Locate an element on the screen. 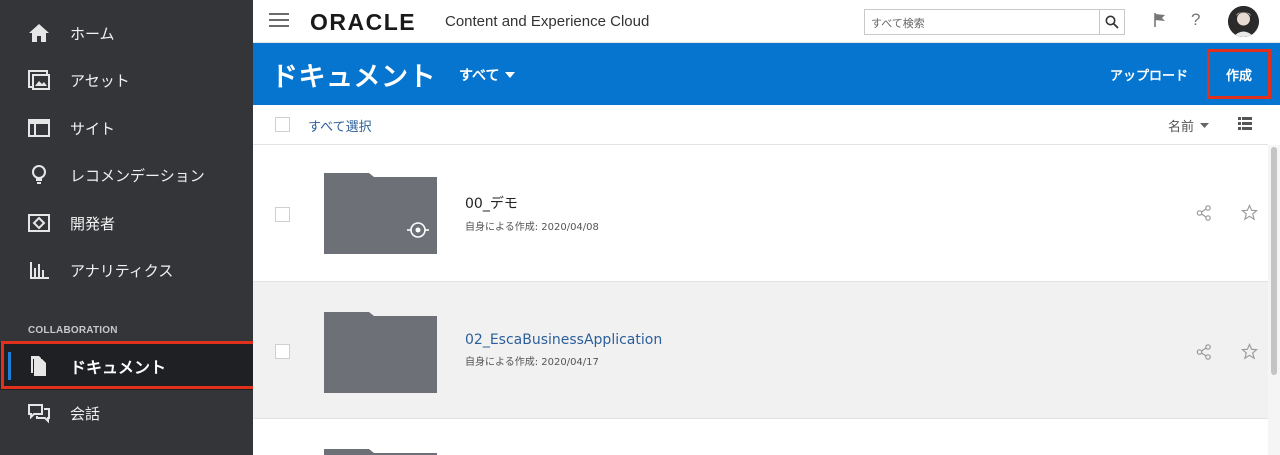 The image size is (1280, 455). sidebar-item-sites: サイト is located at coordinates (126, 128).